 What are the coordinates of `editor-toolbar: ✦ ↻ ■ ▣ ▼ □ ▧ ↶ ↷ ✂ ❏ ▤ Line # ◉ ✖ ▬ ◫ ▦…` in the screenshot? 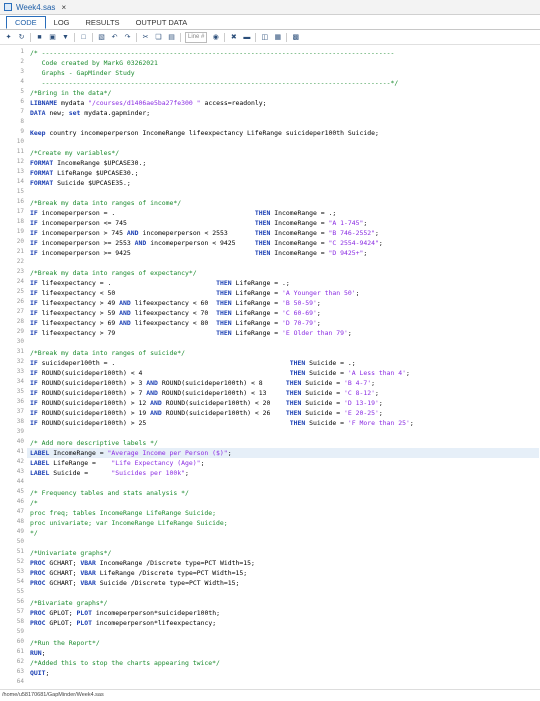 It's located at (270, 37).